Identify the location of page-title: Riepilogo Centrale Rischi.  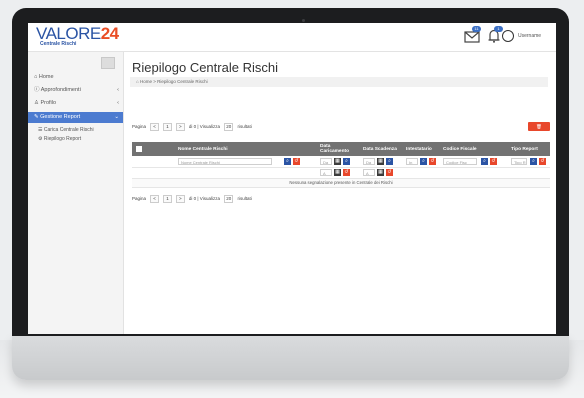
(205, 67).